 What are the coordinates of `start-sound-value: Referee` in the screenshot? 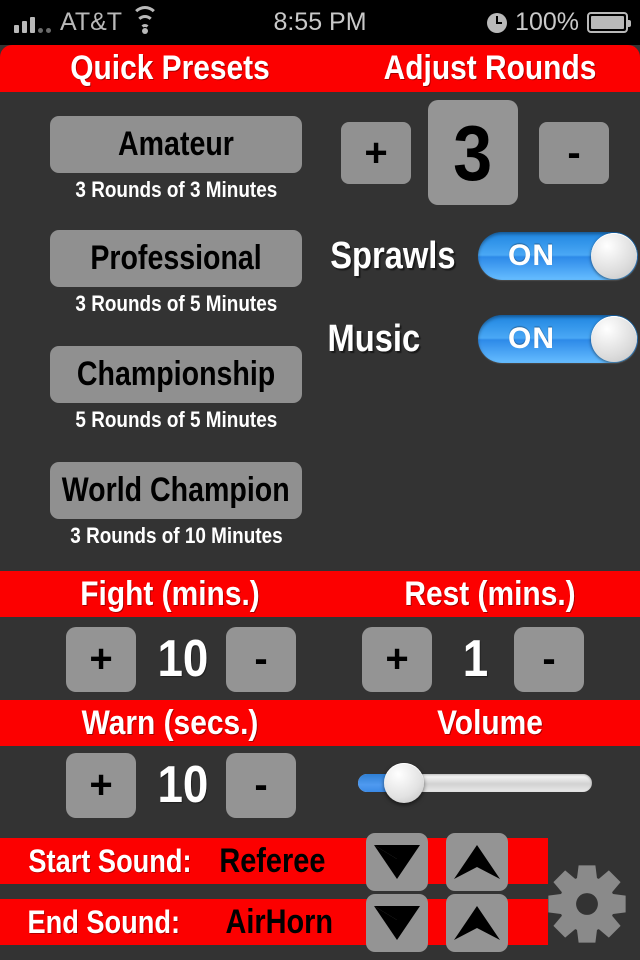 It's located at (272, 860).